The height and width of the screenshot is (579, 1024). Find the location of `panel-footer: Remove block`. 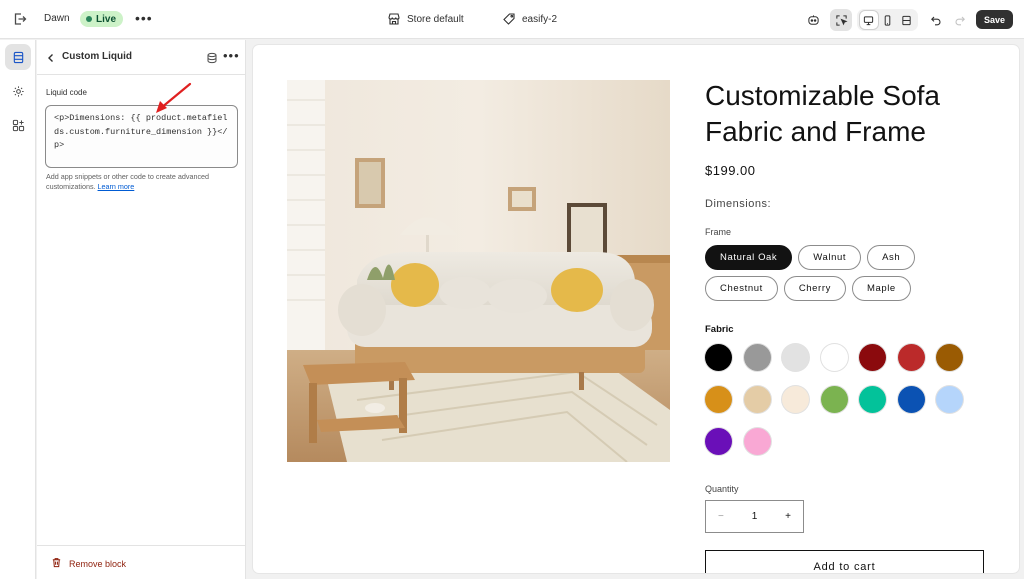

panel-footer: Remove block is located at coordinates (141, 562).